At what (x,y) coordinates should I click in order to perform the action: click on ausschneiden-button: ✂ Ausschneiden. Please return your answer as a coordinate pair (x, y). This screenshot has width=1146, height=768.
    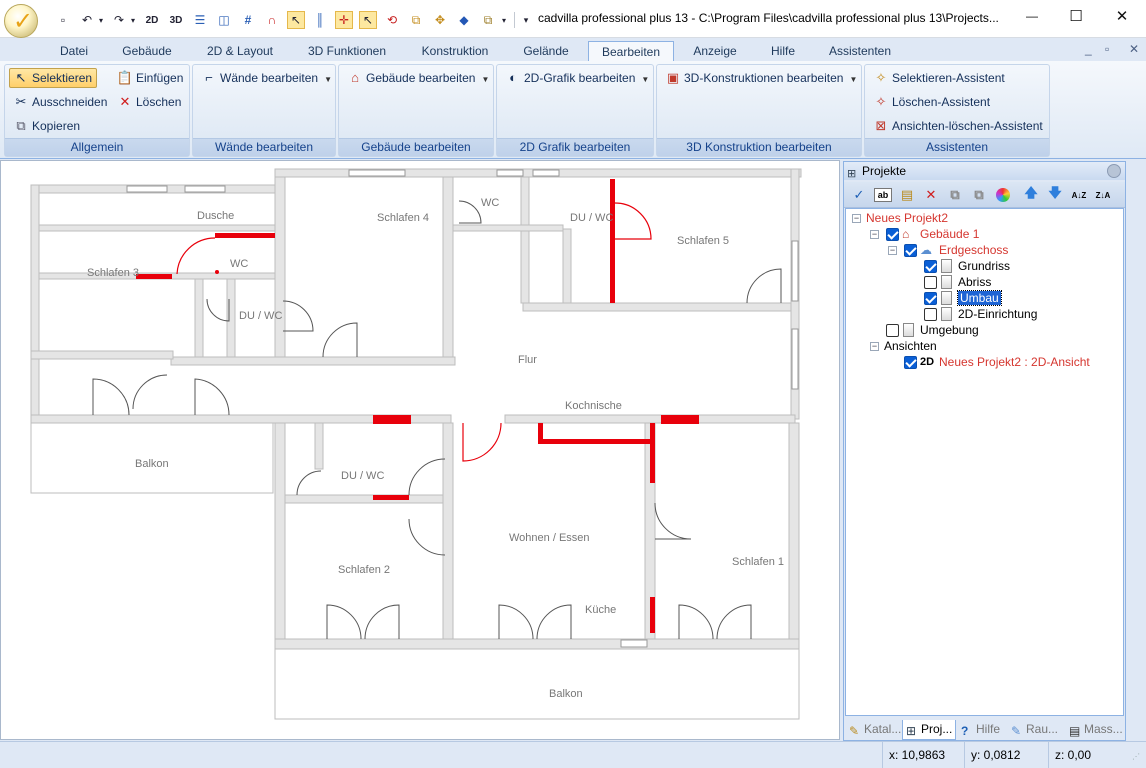
    Looking at the image, I should click on (60, 102).